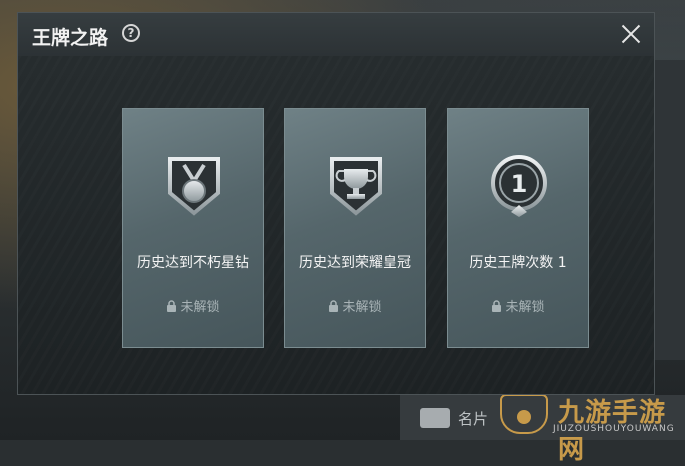 The height and width of the screenshot is (466, 685). Describe the element at coordinates (614, 429) in the screenshot. I see `watermark-subtext: JIUZOUSHOUYOUWANG` at that location.